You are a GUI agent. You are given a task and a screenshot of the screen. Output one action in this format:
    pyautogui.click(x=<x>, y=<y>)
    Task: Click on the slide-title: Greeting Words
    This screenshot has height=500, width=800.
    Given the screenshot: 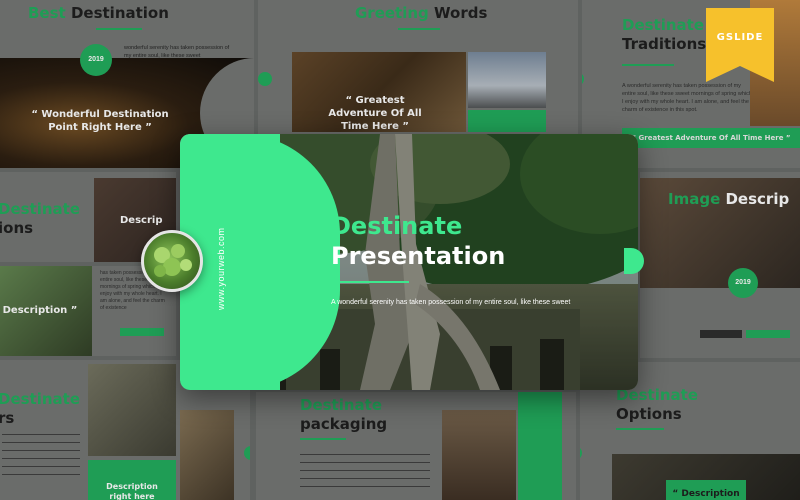 What is the action you would take?
    pyautogui.click(x=421, y=13)
    